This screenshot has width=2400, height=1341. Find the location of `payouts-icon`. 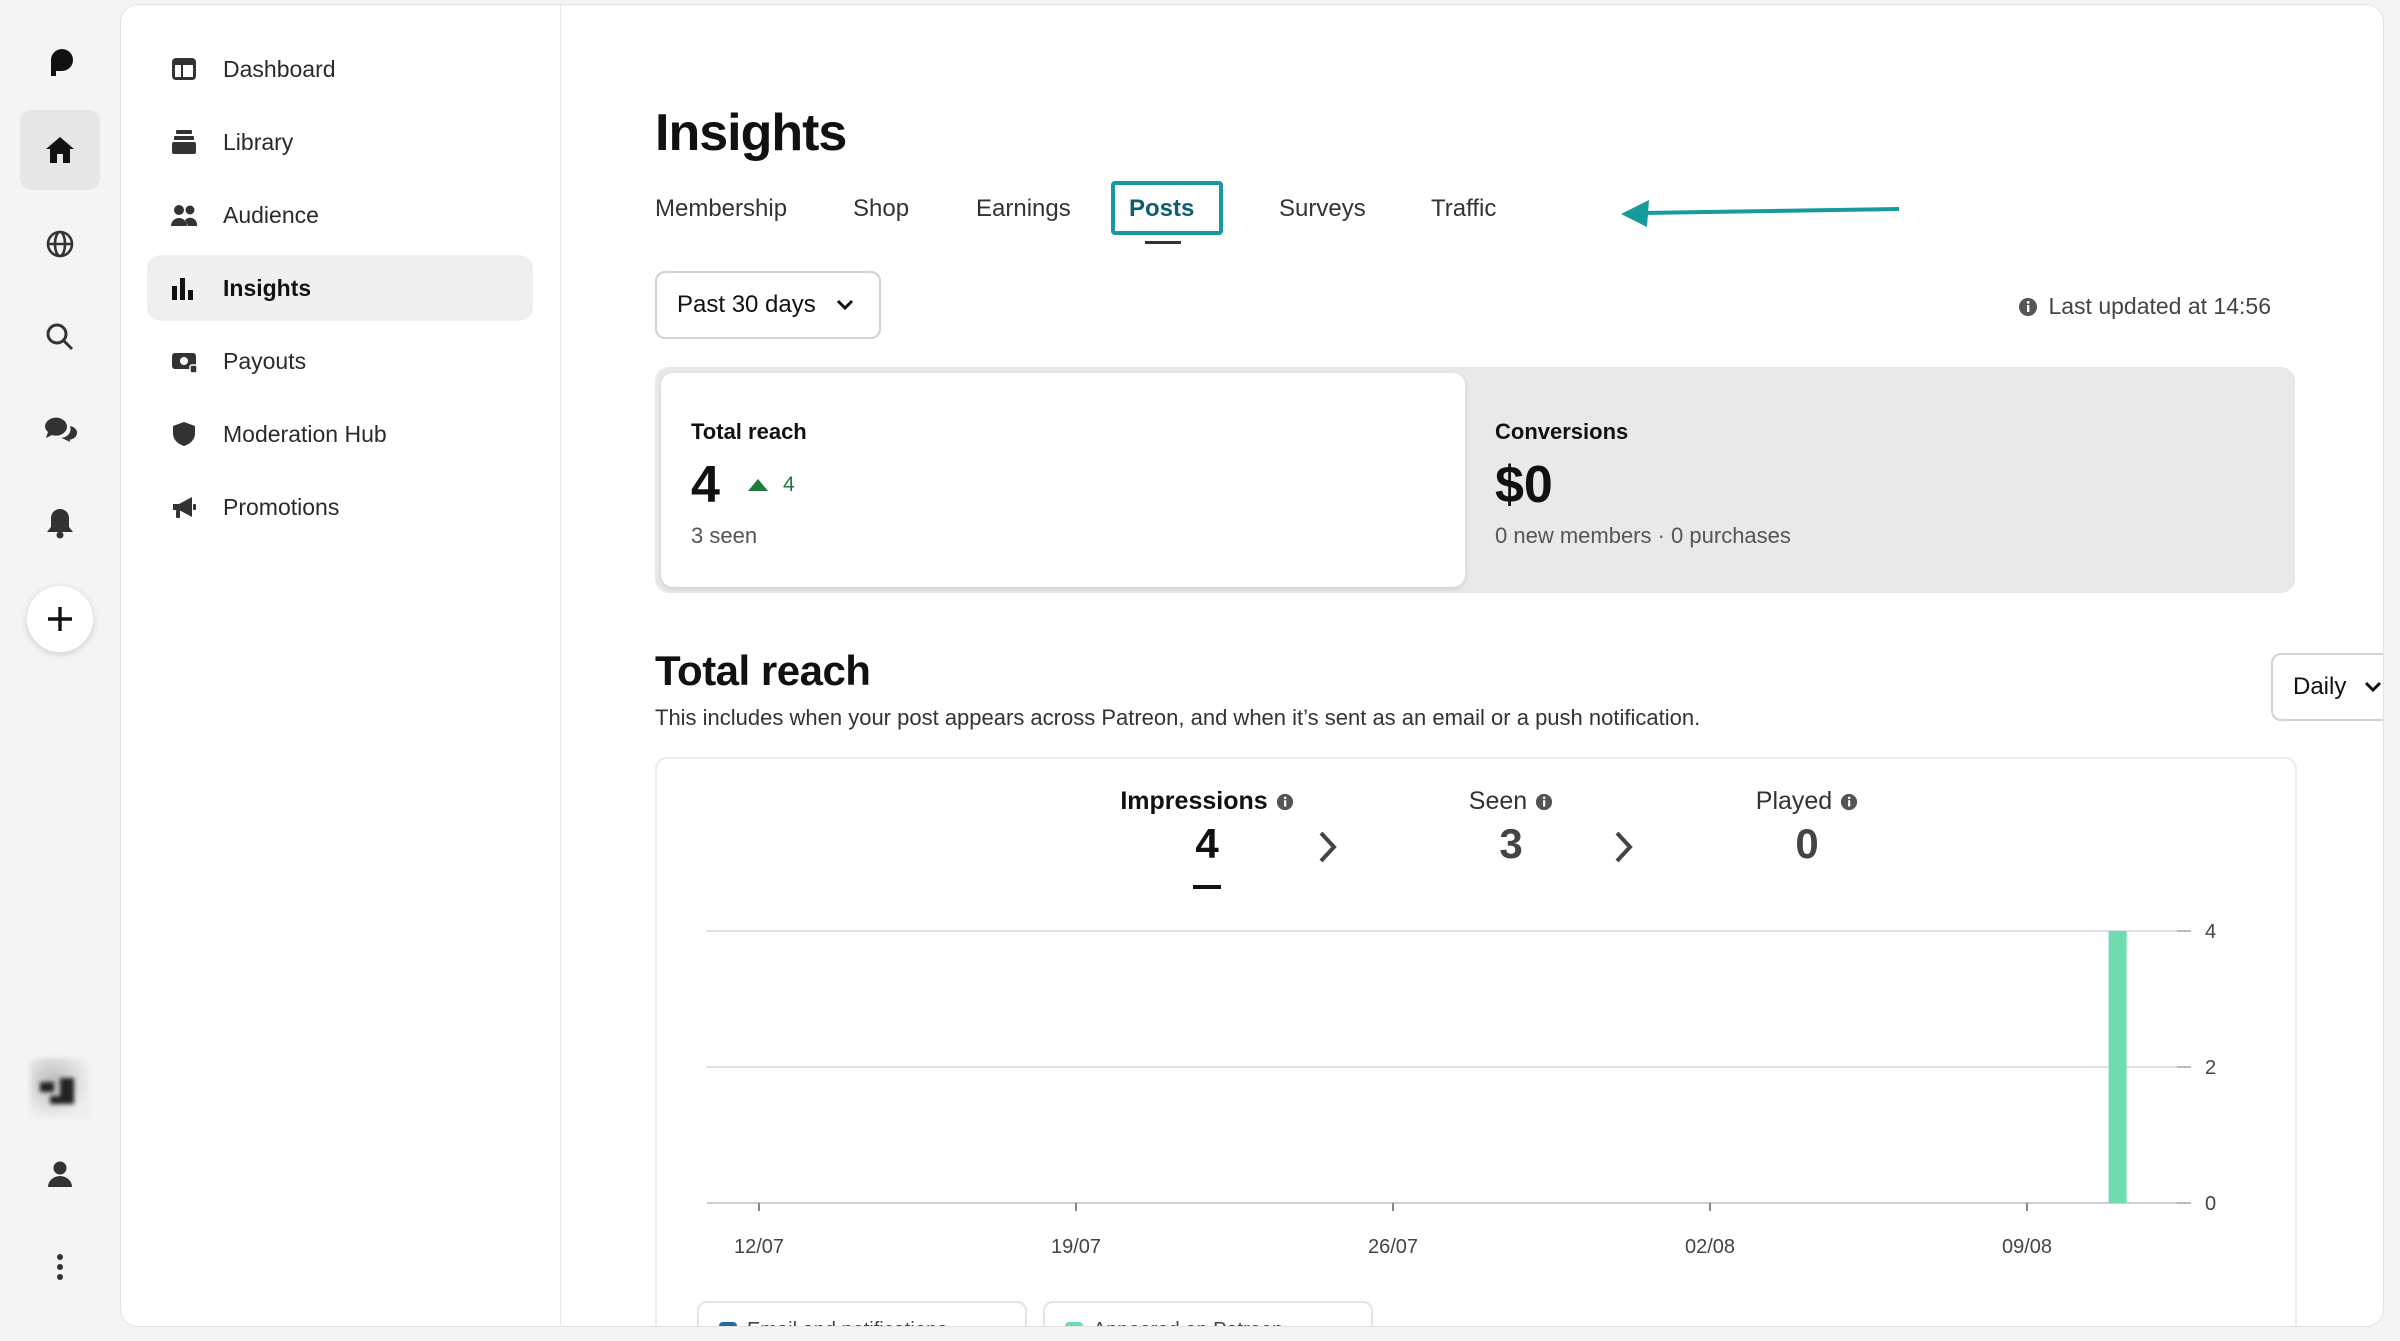

payouts-icon is located at coordinates (184, 361).